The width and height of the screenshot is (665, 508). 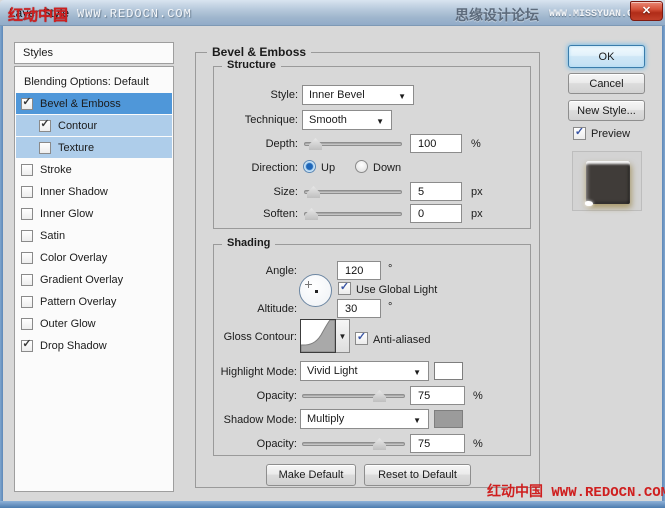 I want to click on size-input, so click(x=436, y=191).